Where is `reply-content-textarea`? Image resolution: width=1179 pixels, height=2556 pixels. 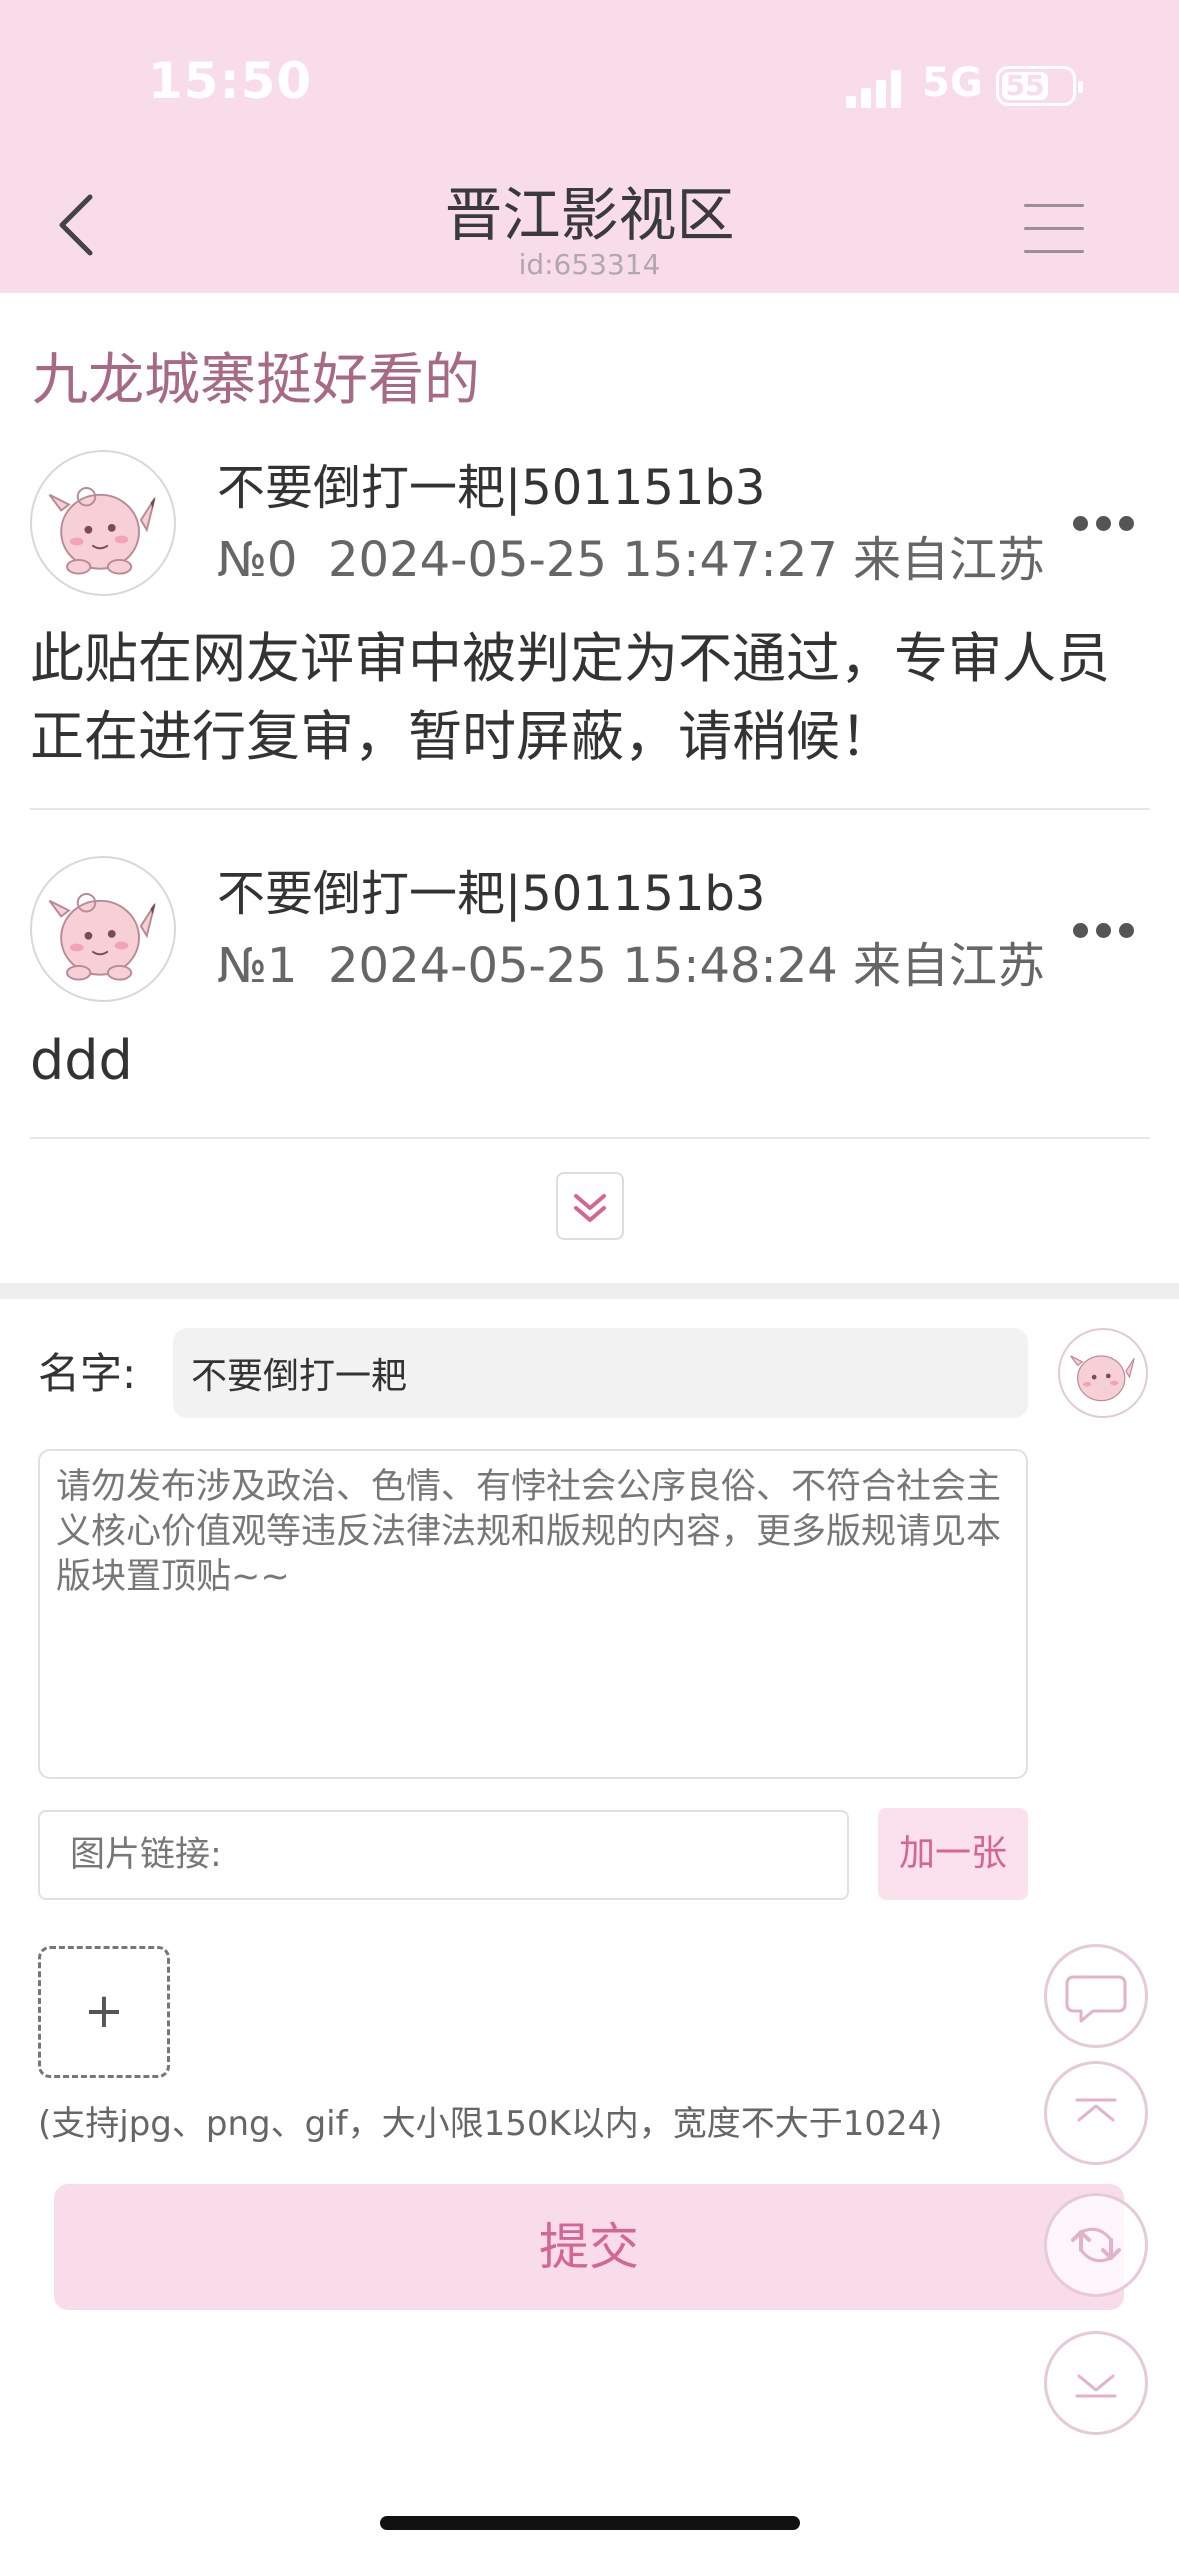
reply-content-textarea is located at coordinates (533, 1614).